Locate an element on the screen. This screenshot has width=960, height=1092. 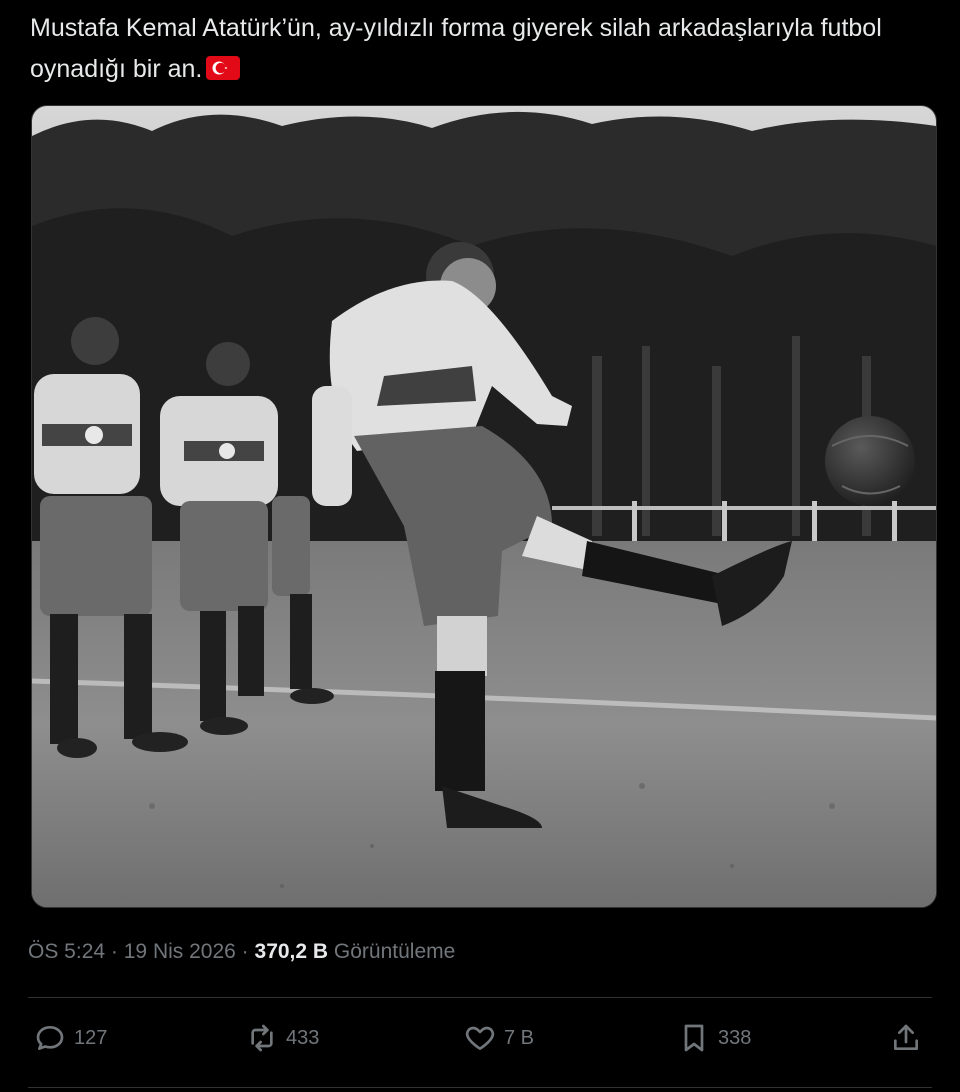
views-label: Görüntüleme is located at coordinates (394, 951).